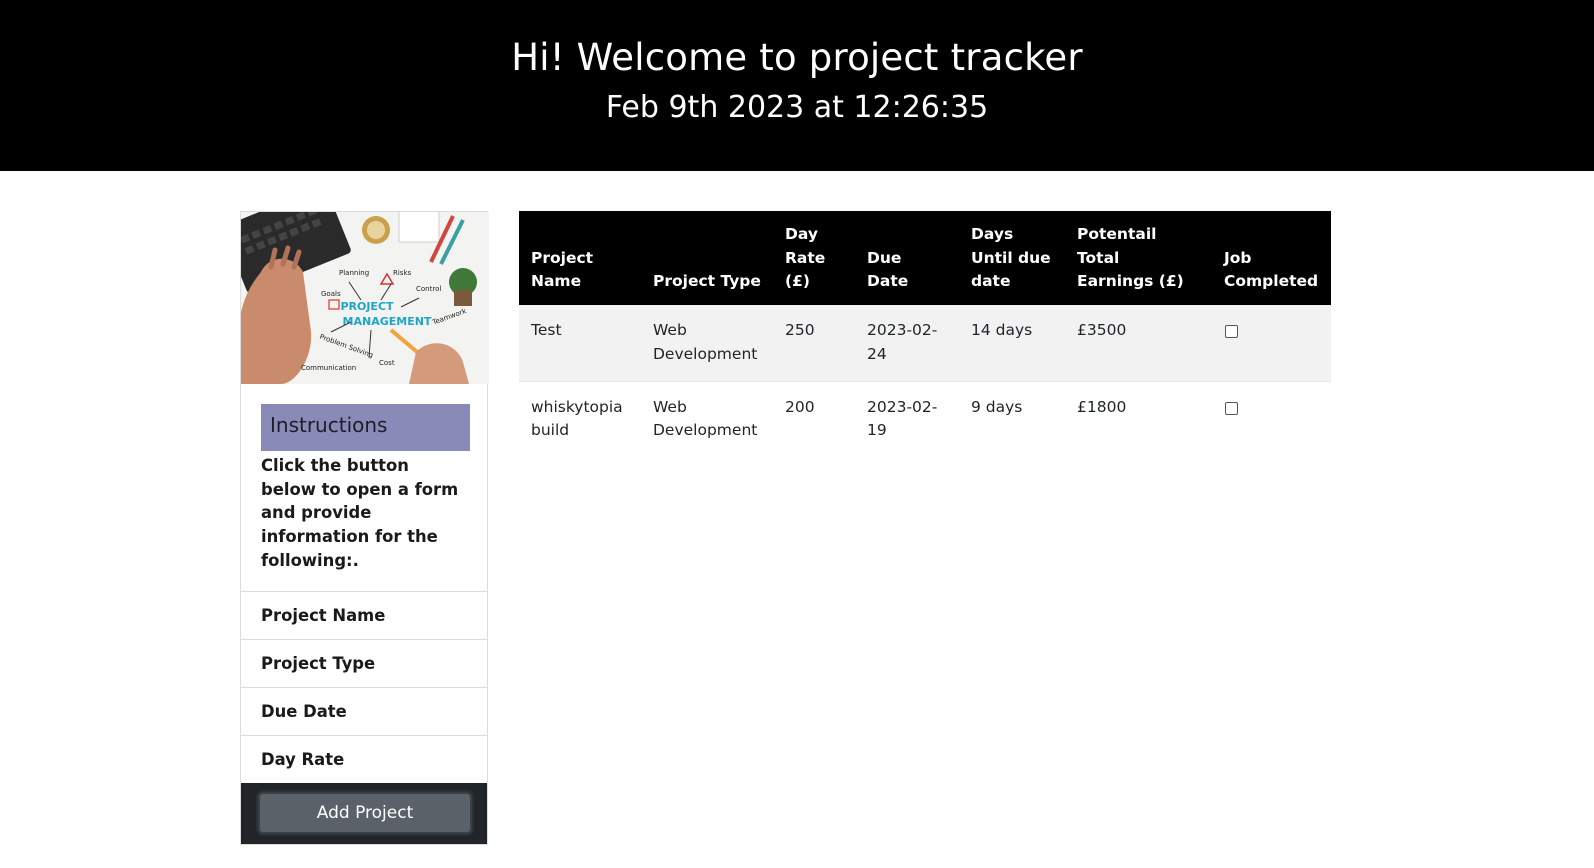 The height and width of the screenshot is (868, 1594). I want to click on column-header-days-until: Days Until due date, so click(1012, 258).